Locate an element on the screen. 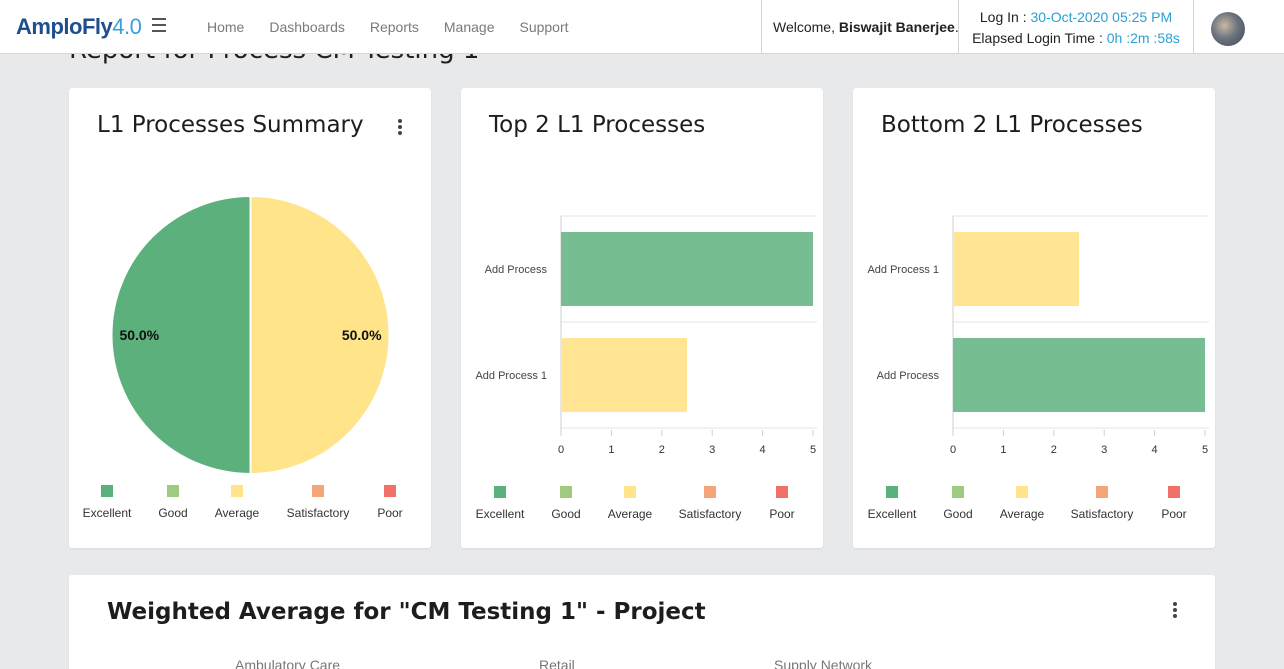  app-logo: AmploFly4.0 is located at coordinates (79, 27).